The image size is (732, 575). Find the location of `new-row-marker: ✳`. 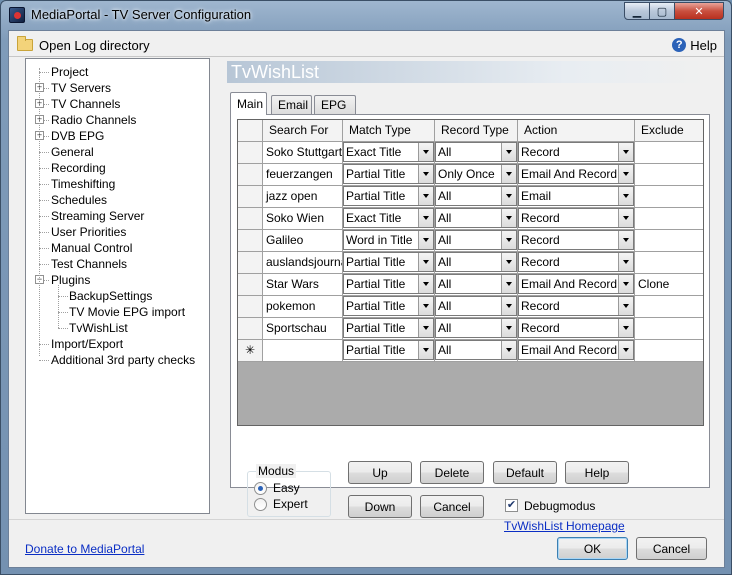

new-row-marker: ✳ is located at coordinates (250, 351).